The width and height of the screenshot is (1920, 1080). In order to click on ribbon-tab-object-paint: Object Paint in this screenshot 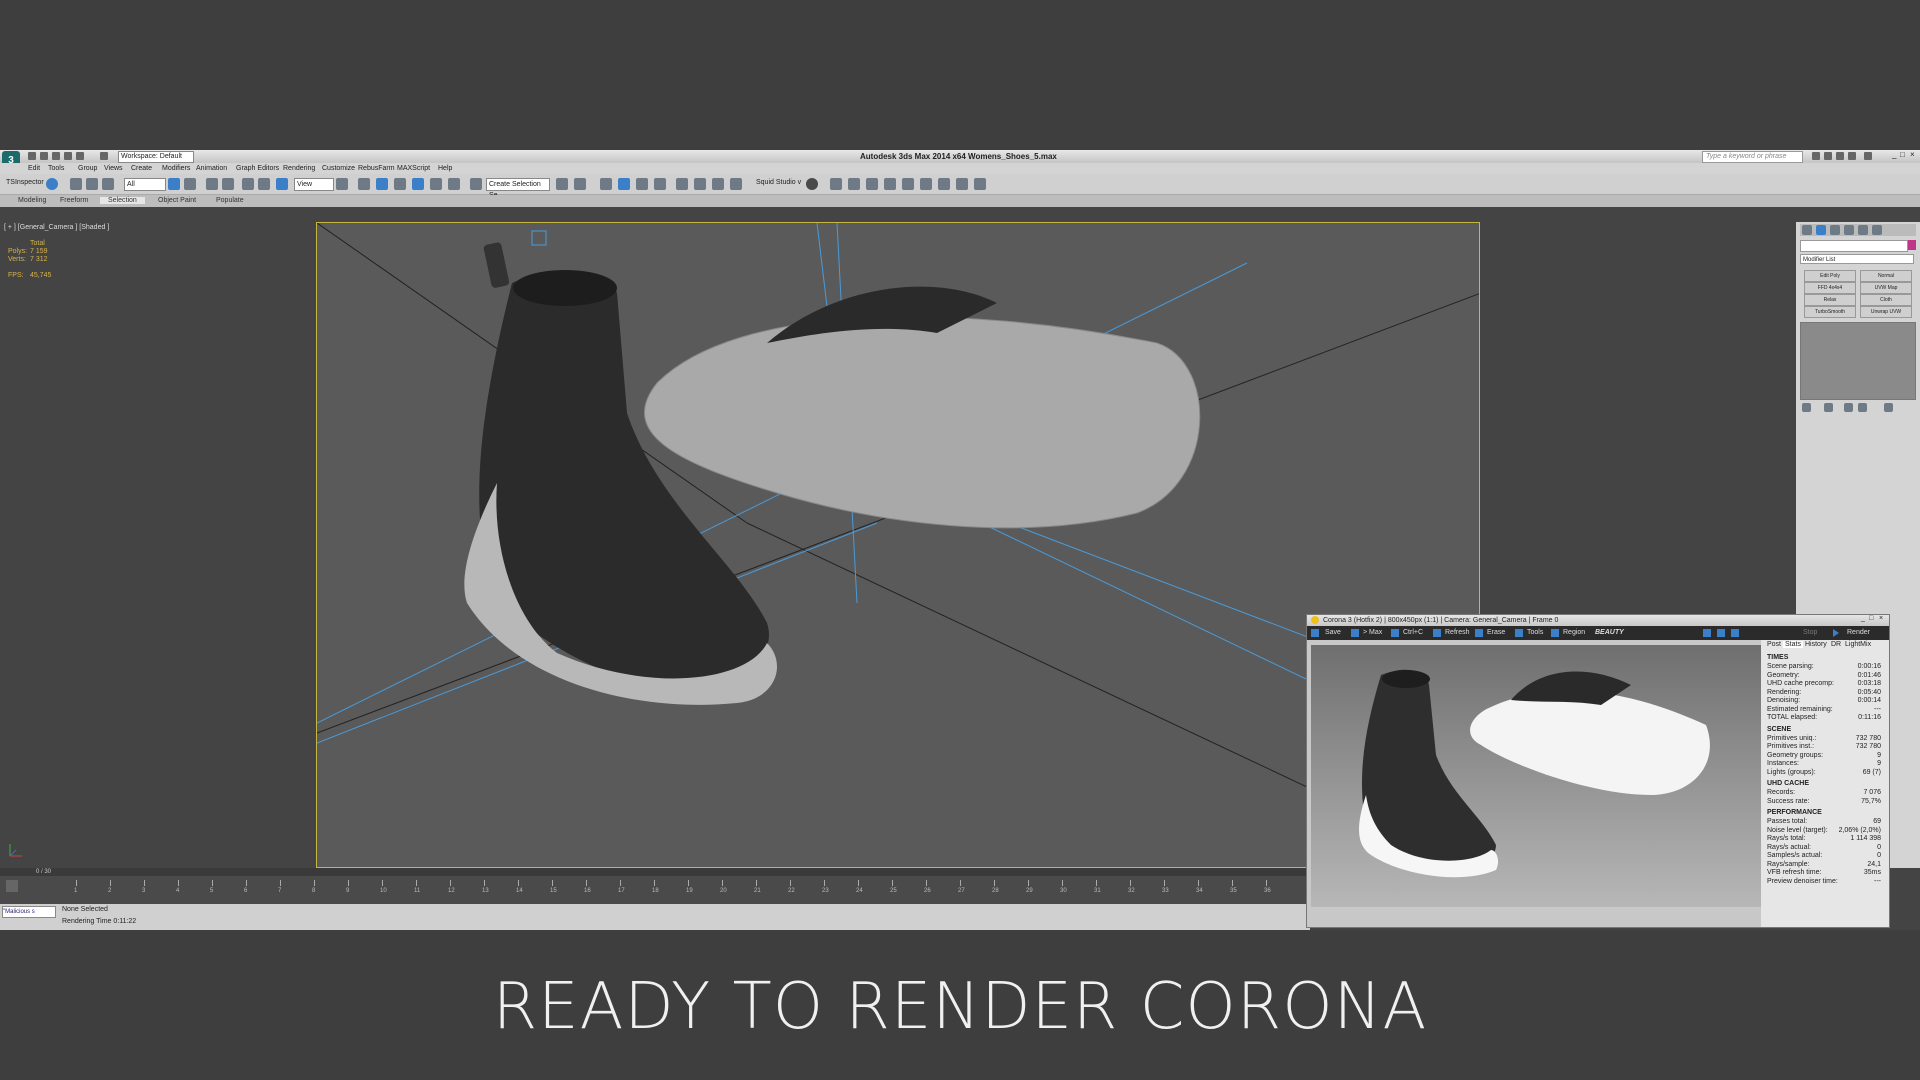, I will do `click(177, 200)`.